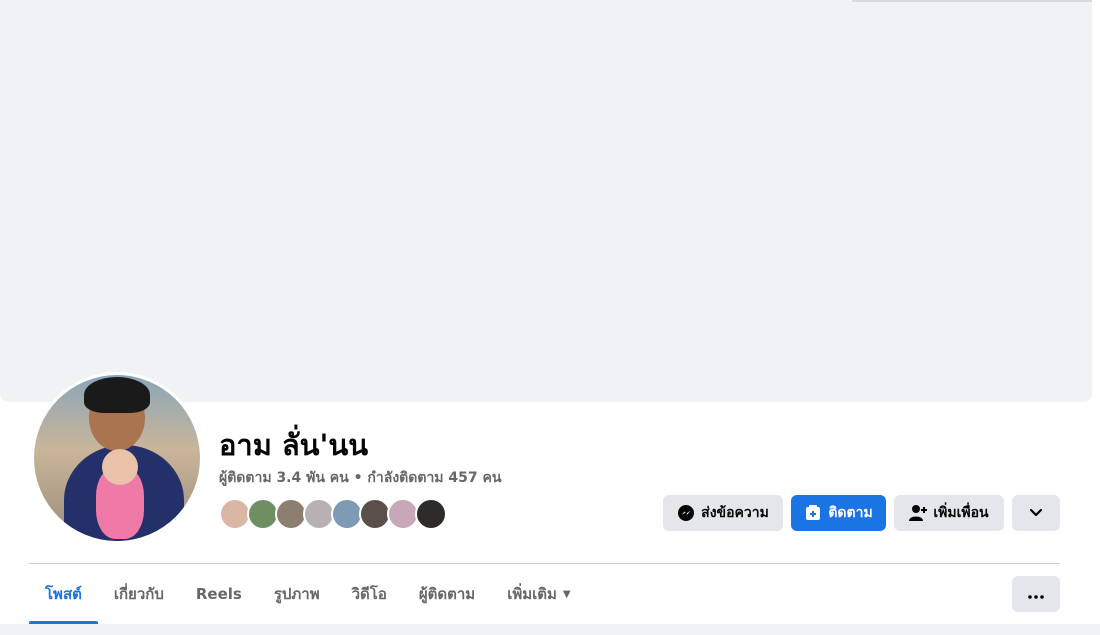 The image size is (1100, 635). I want to click on avatar-figure-baby-head, so click(120, 467).